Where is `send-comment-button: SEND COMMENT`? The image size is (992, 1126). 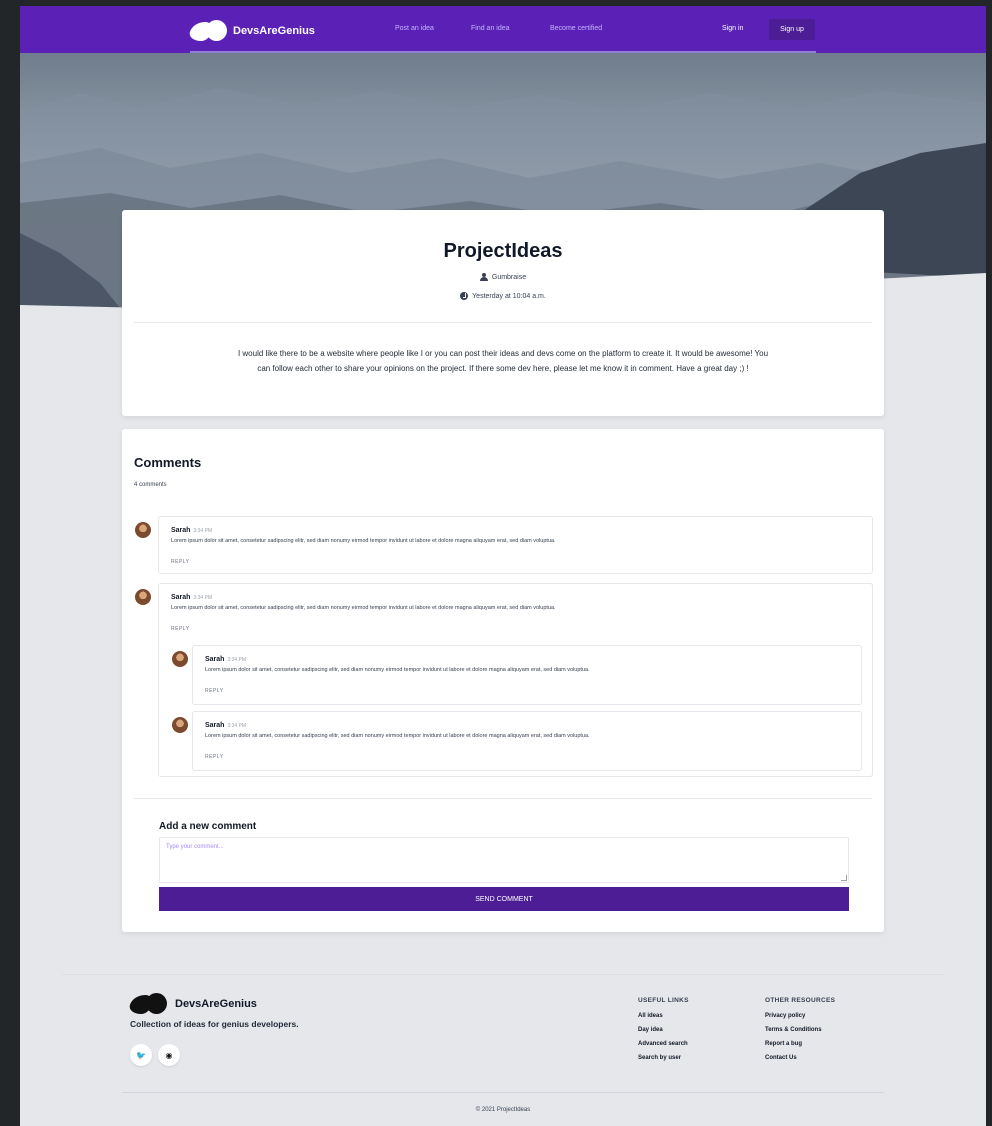 send-comment-button: SEND COMMENT is located at coordinates (504, 899).